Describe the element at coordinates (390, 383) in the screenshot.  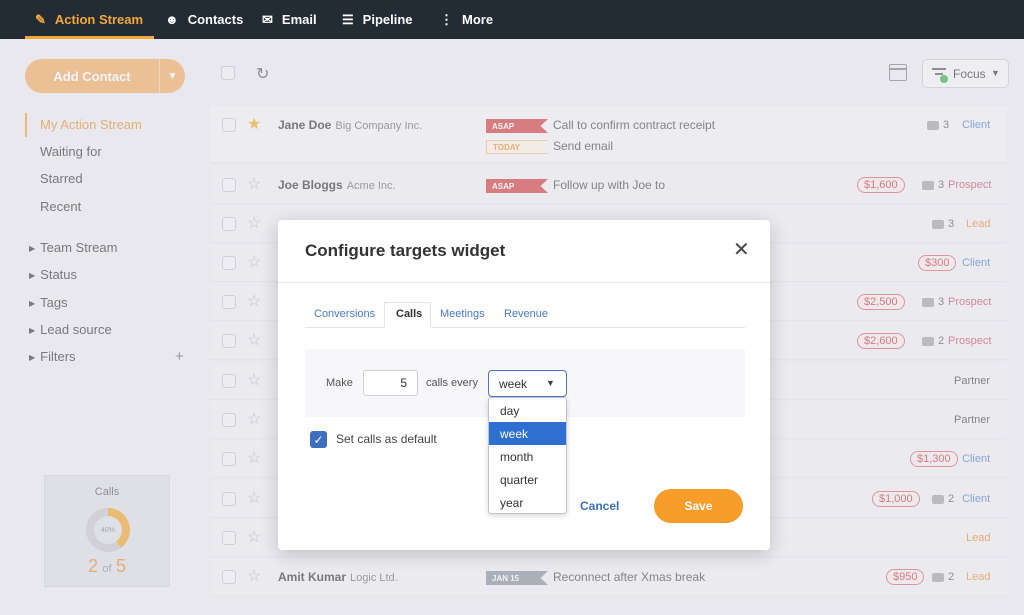
I see `calls-target-input: 5` at that location.